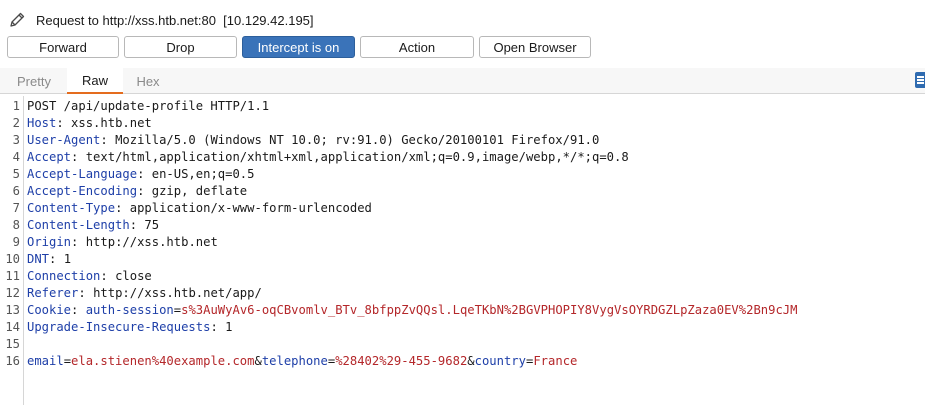 This screenshot has width=925, height=405. Describe the element at coordinates (177, 292) in the screenshot. I see `header-value: http://xss.htb.net/app/` at that location.